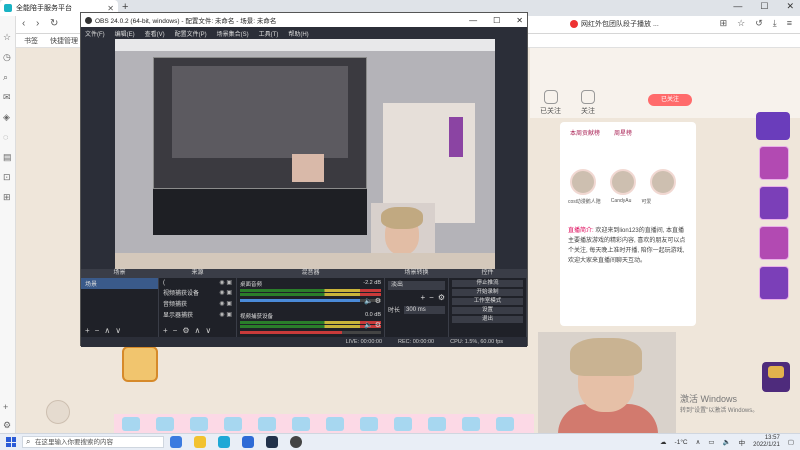 This screenshot has height=450, width=800. Describe the element at coordinates (224, 442) in the screenshot. I see `browser-icon` at that location.